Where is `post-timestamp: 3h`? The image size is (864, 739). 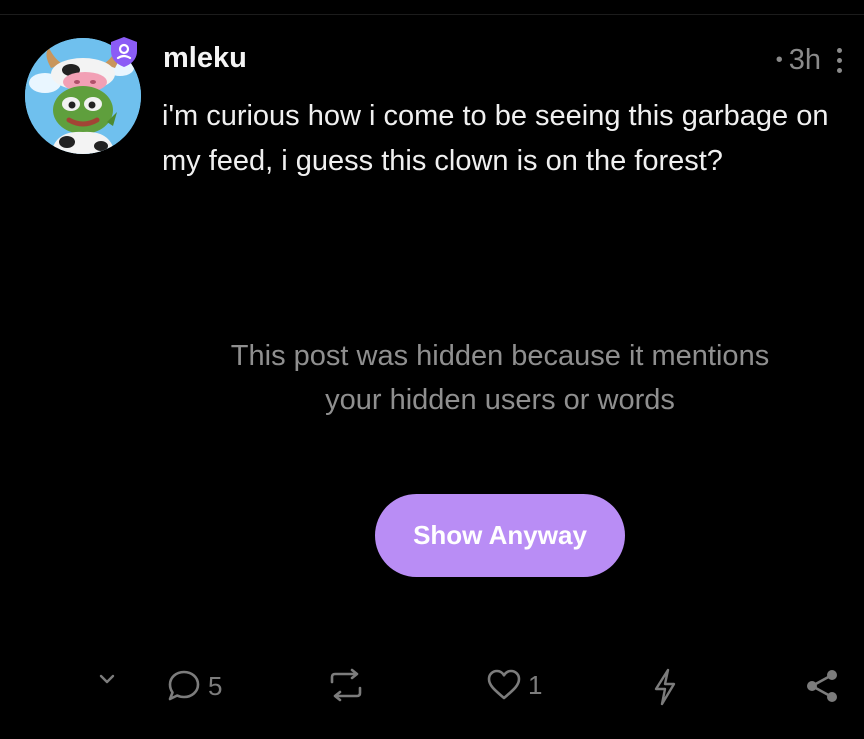 post-timestamp: 3h is located at coordinates (804, 60).